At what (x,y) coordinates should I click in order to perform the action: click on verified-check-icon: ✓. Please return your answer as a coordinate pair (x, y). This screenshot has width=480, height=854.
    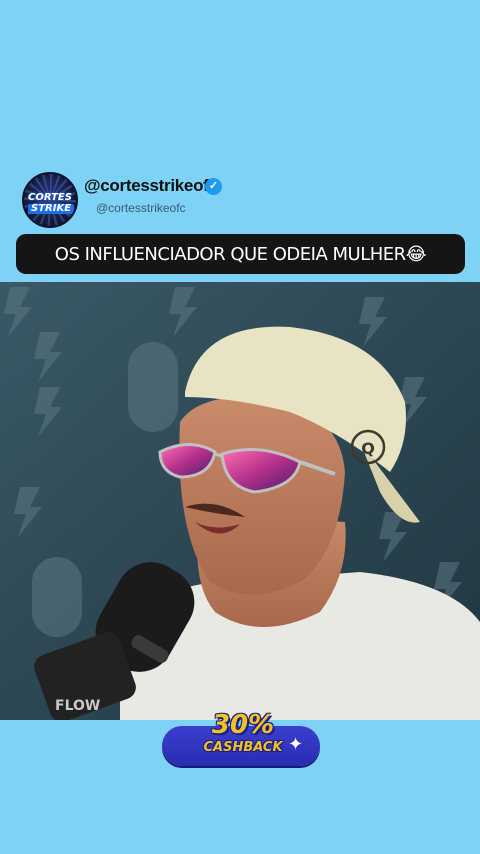
    Looking at the image, I should click on (213, 186).